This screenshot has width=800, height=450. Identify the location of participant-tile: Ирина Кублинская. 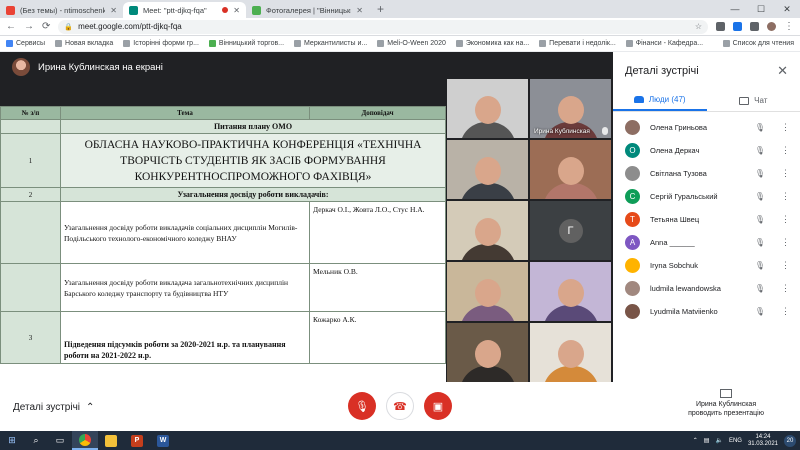
(570, 108).